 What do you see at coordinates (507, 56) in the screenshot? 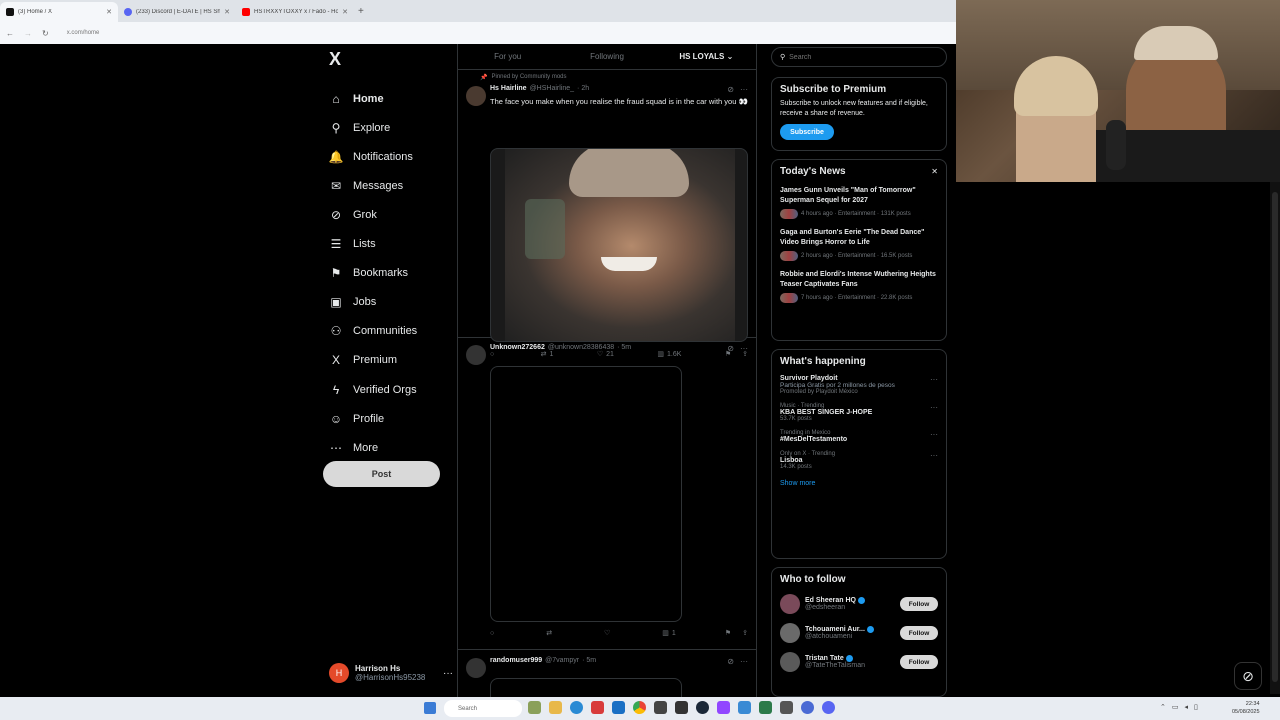
I see `tab-for-you: For you` at bounding box center [507, 56].